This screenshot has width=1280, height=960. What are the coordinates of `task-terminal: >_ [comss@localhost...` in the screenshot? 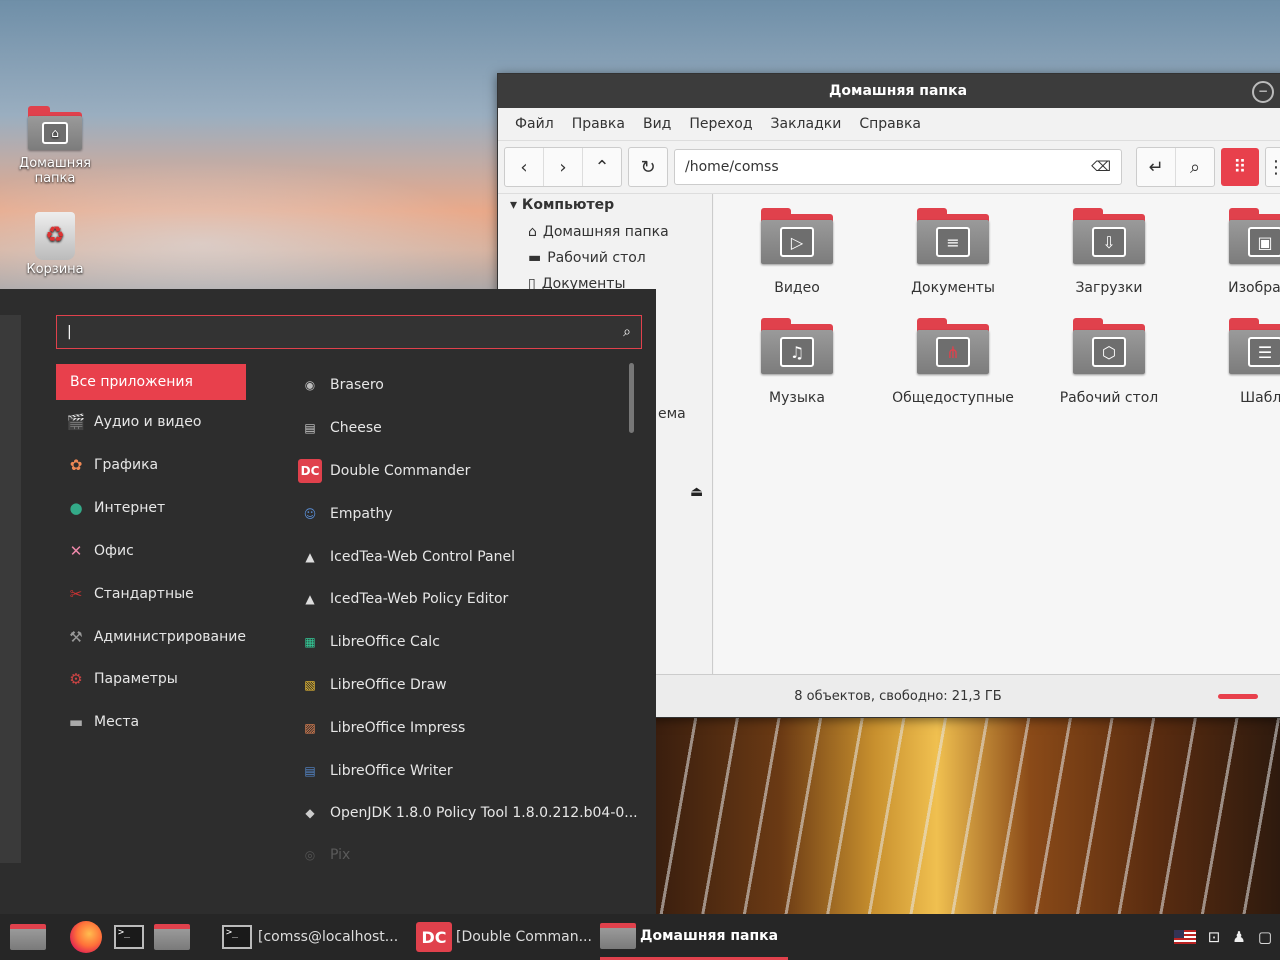 It's located at (310, 937).